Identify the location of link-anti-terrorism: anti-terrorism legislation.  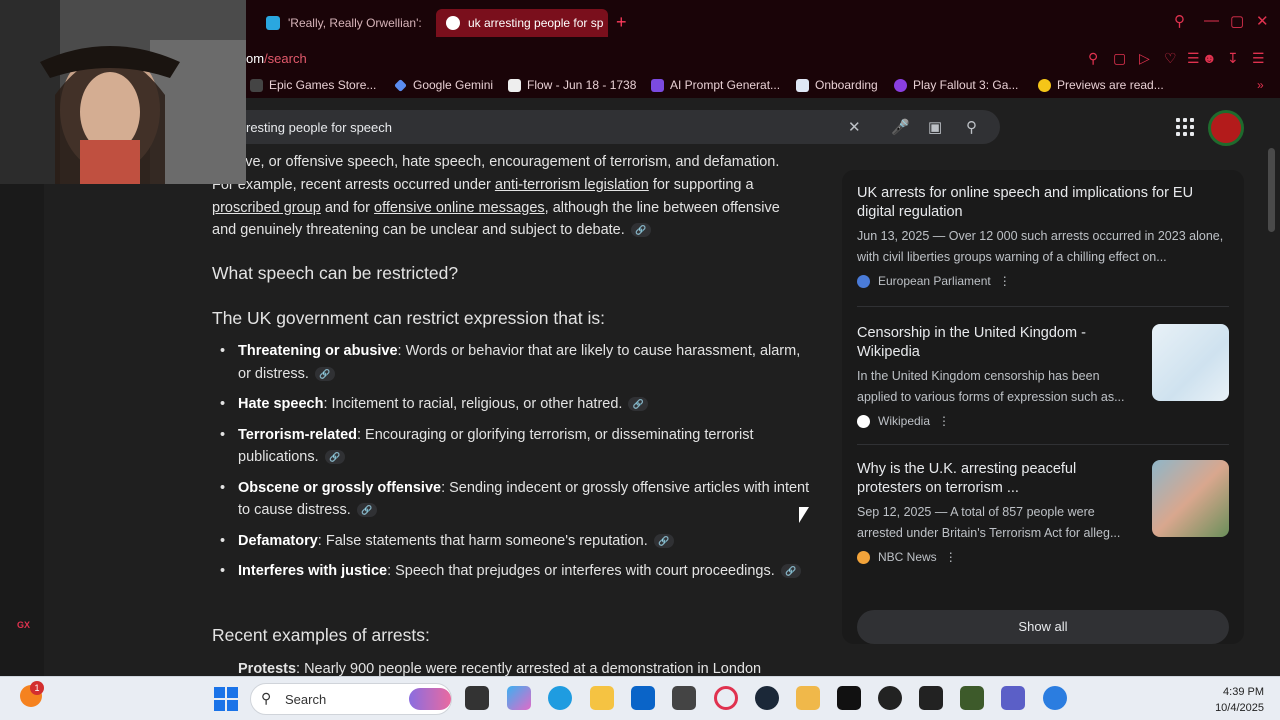
(572, 185).